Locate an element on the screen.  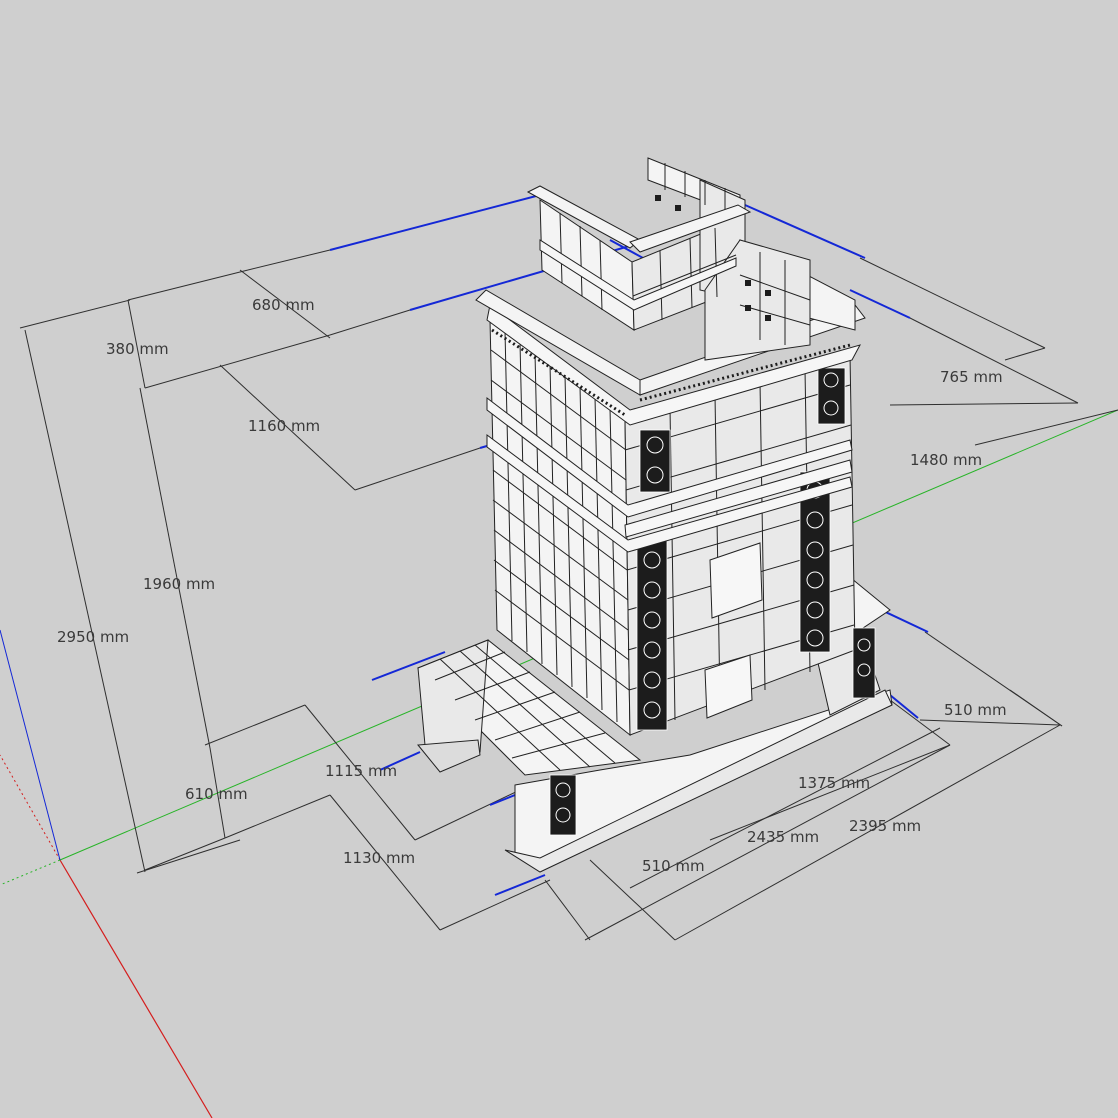
red-axis is located at coordinates (136, 988).